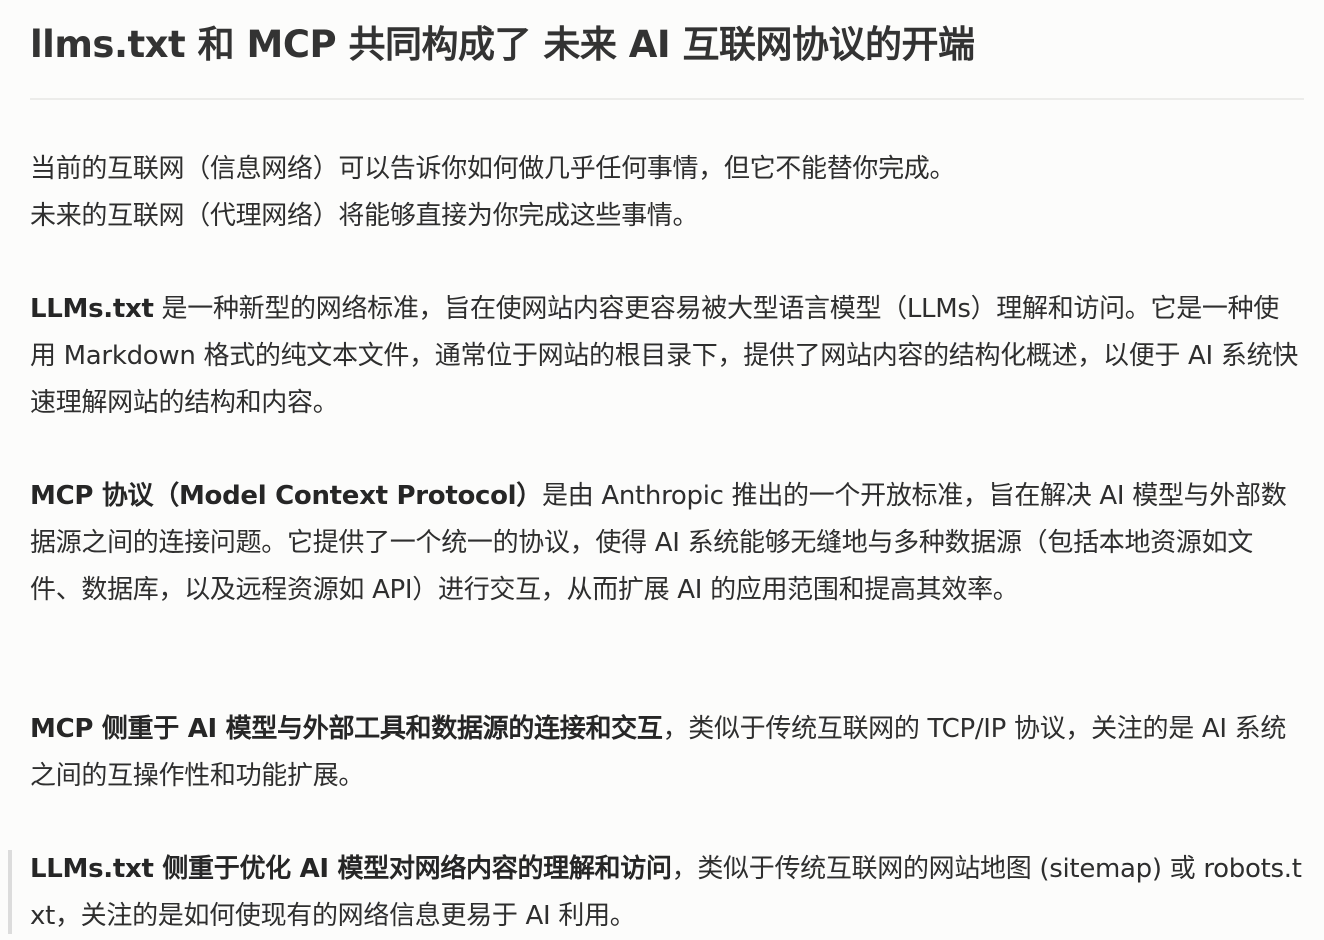  What do you see at coordinates (493, 169) in the screenshot?
I see `intro-line-1: 当前的互联网（信息网络）可以告诉你如何做几乎任何事情，但它不能替你完成。` at bounding box center [493, 169].